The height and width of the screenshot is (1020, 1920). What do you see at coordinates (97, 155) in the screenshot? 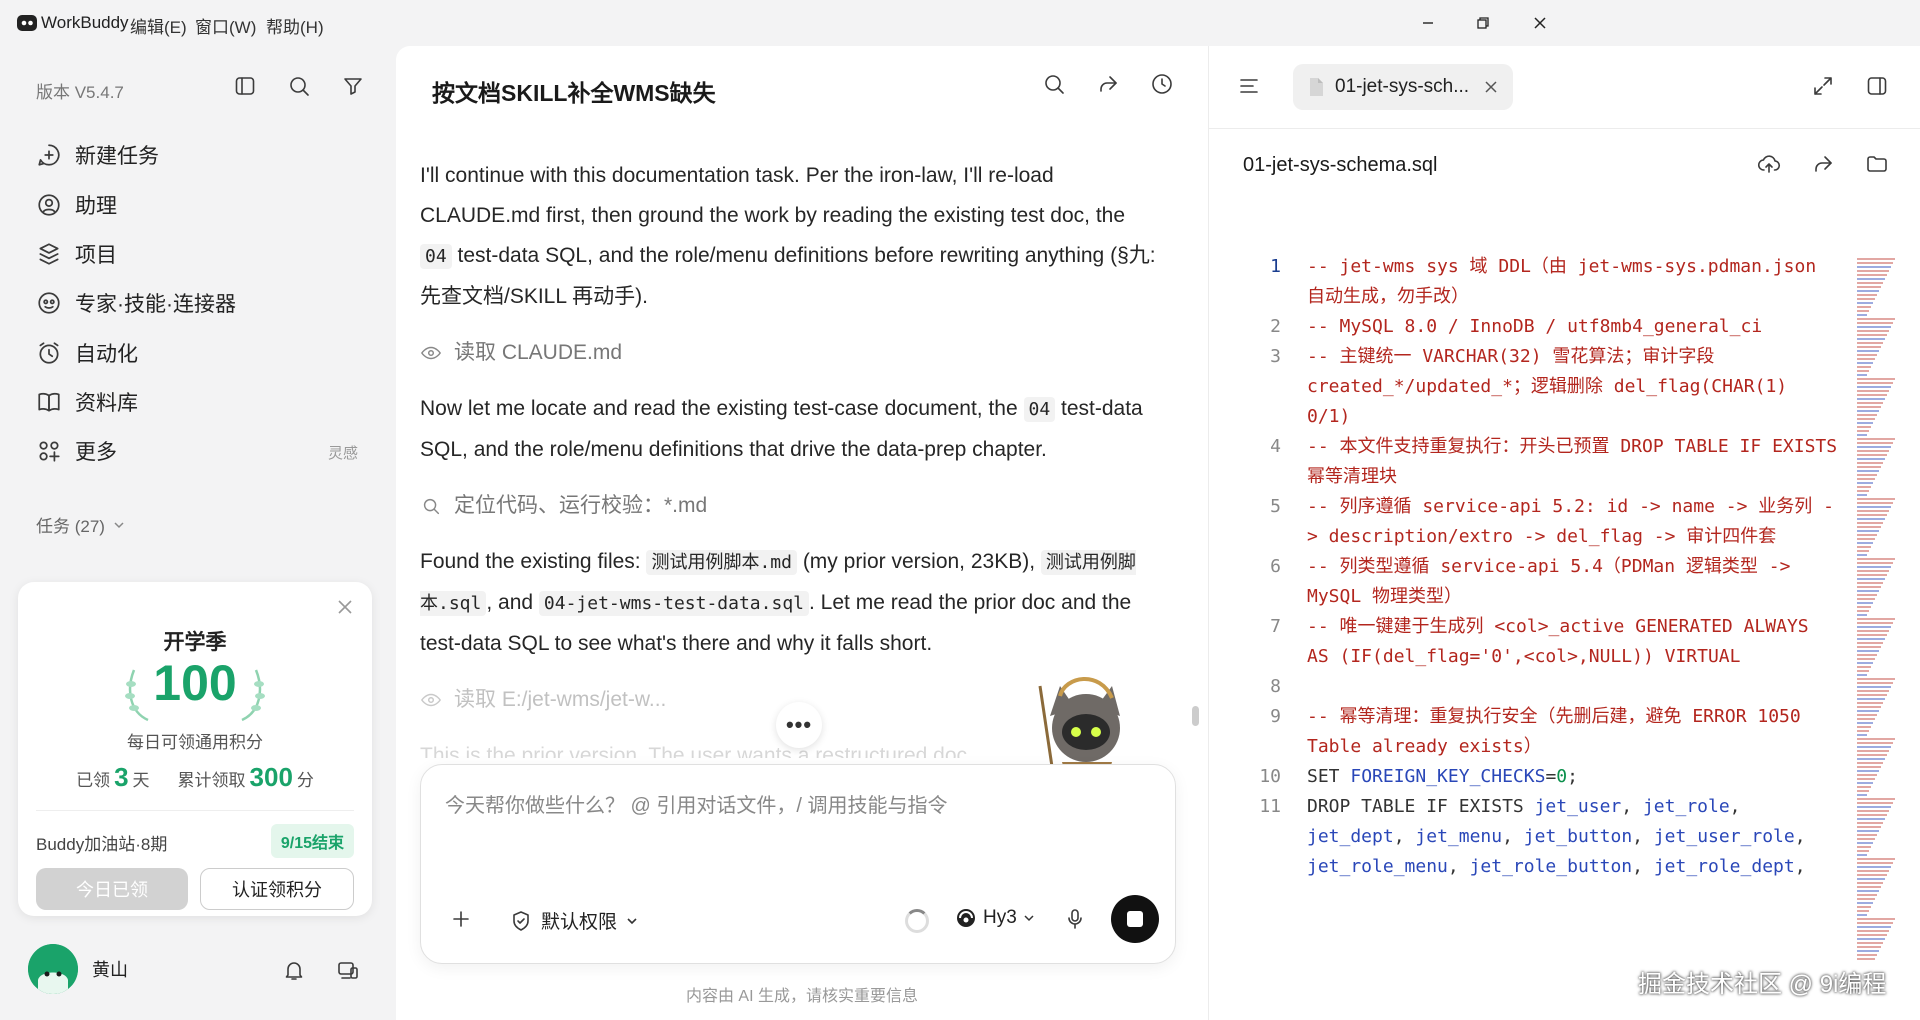
I see `nav-new-task: 新建任务` at bounding box center [97, 155].